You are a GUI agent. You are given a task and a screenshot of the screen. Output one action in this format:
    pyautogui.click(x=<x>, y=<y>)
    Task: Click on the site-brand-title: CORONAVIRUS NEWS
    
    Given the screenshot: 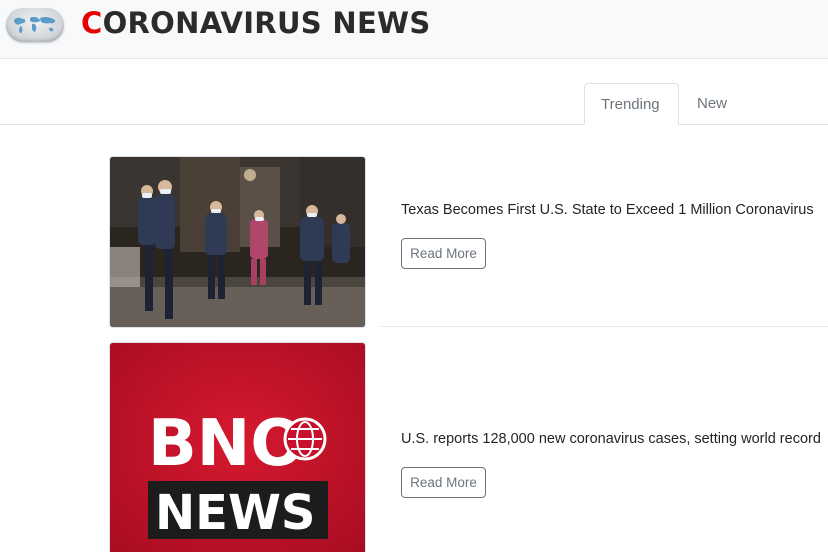 What is the action you would take?
    pyautogui.click(x=256, y=25)
    